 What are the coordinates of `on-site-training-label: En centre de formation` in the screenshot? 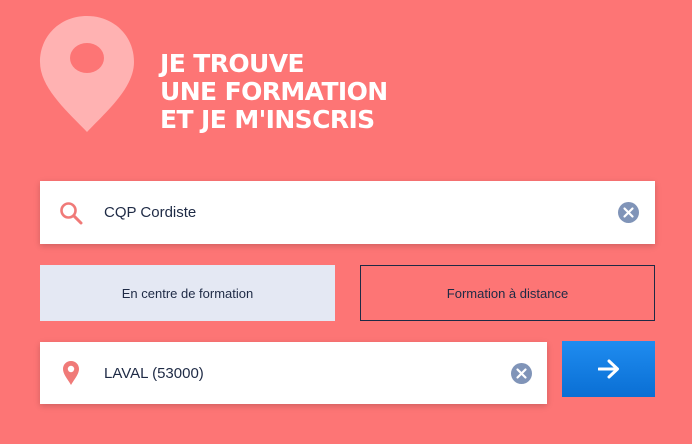 It's located at (187, 293).